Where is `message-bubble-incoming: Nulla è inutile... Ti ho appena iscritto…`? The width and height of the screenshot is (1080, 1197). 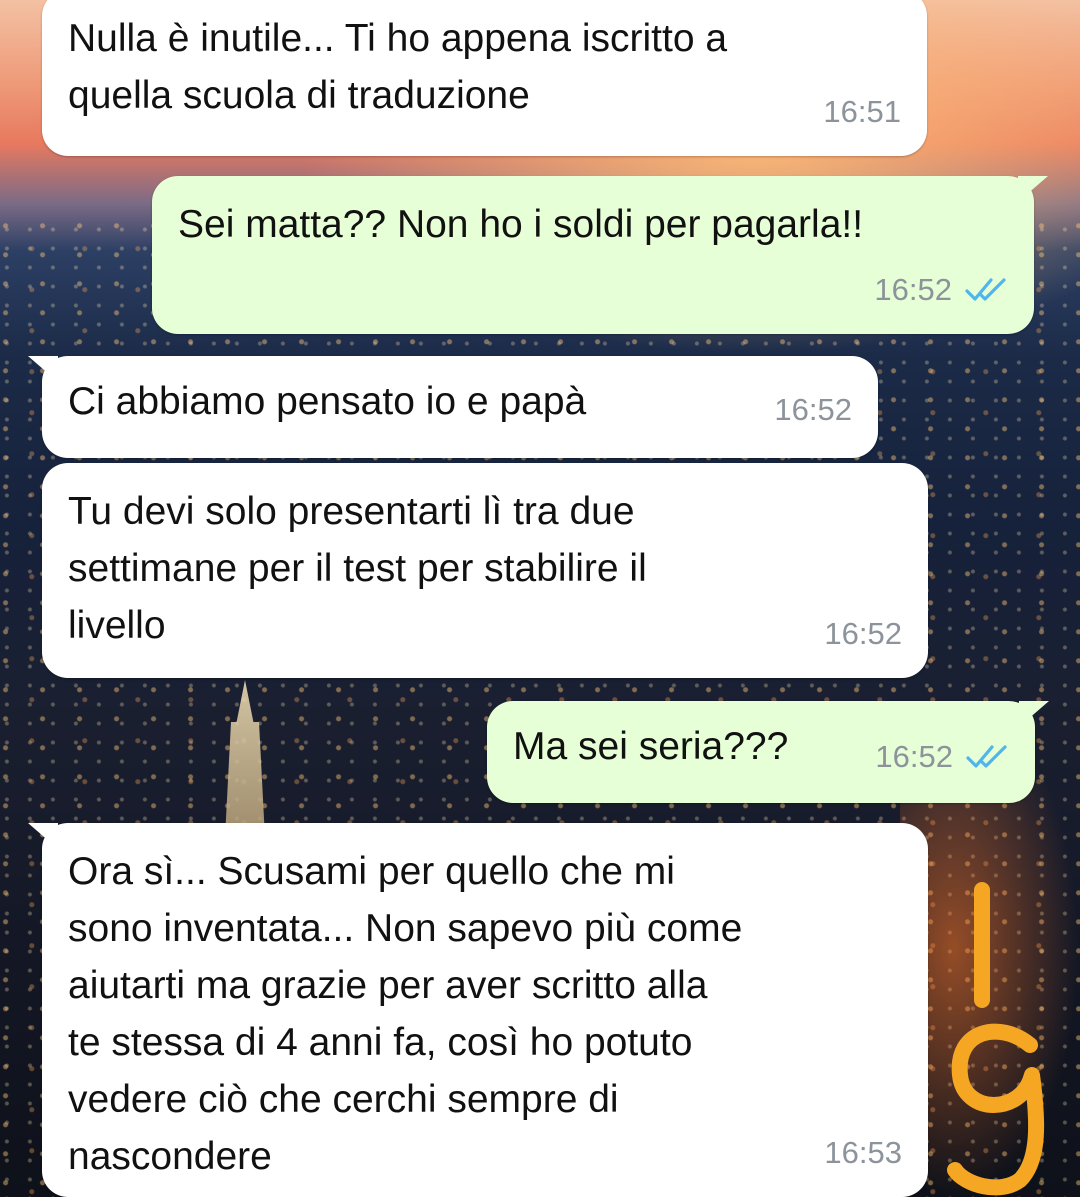 message-bubble-incoming: Nulla è inutile... Ti ho appena iscritto… is located at coordinates (484, 78).